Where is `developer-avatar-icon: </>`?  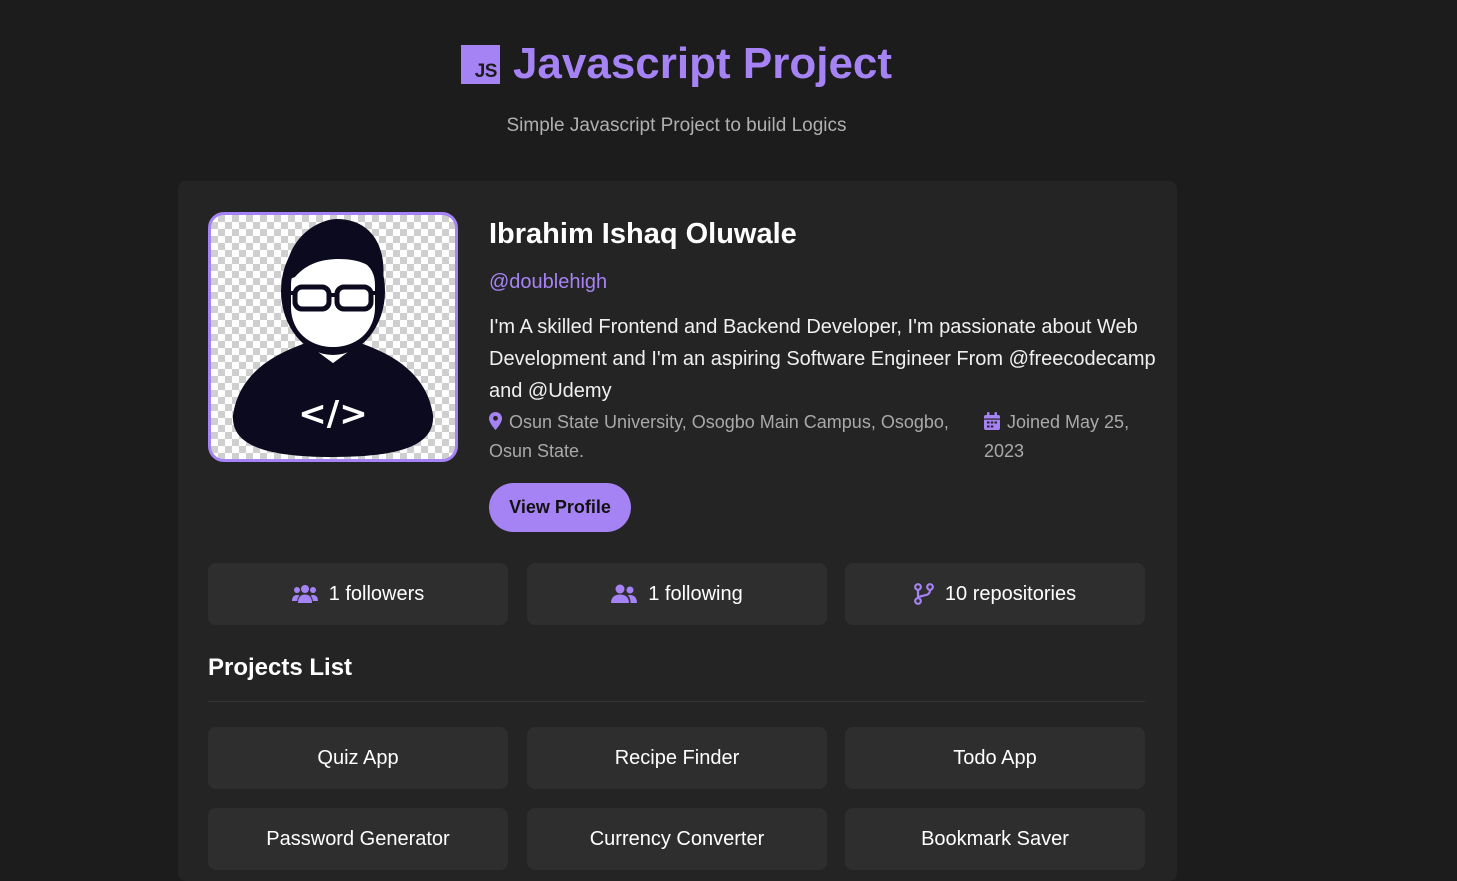
developer-avatar-icon: </> is located at coordinates (333, 338).